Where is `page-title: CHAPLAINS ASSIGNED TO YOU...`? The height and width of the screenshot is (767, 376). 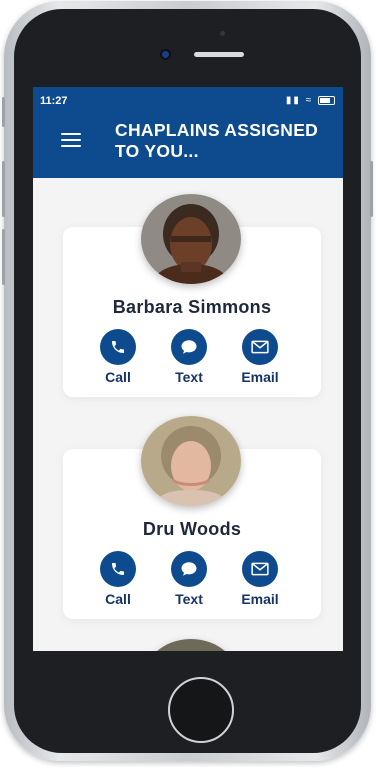 page-title: CHAPLAINS ASSIGNED TO YOU... is located at coordinates (217, 140).